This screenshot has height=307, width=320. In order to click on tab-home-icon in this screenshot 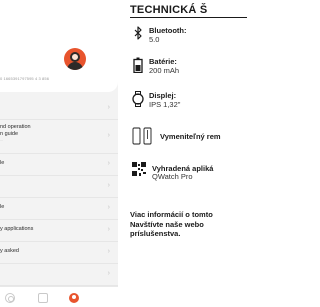, I will do `click(10, 298)`.